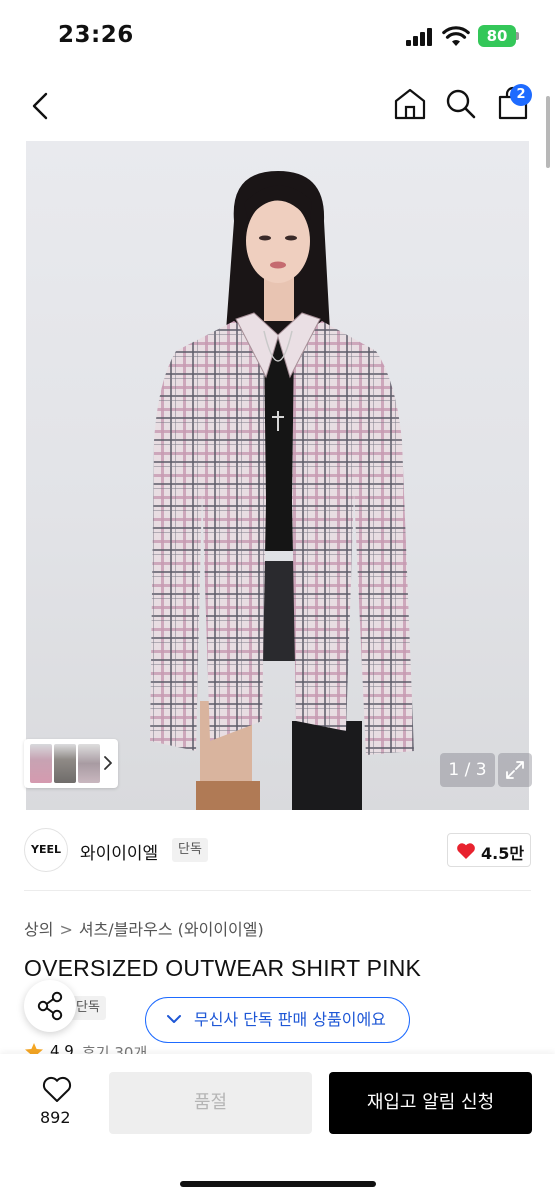  What do you see at coordinates (410, 104) in the screenshot?
I see `home-icon` at bounding box center [410, 104].